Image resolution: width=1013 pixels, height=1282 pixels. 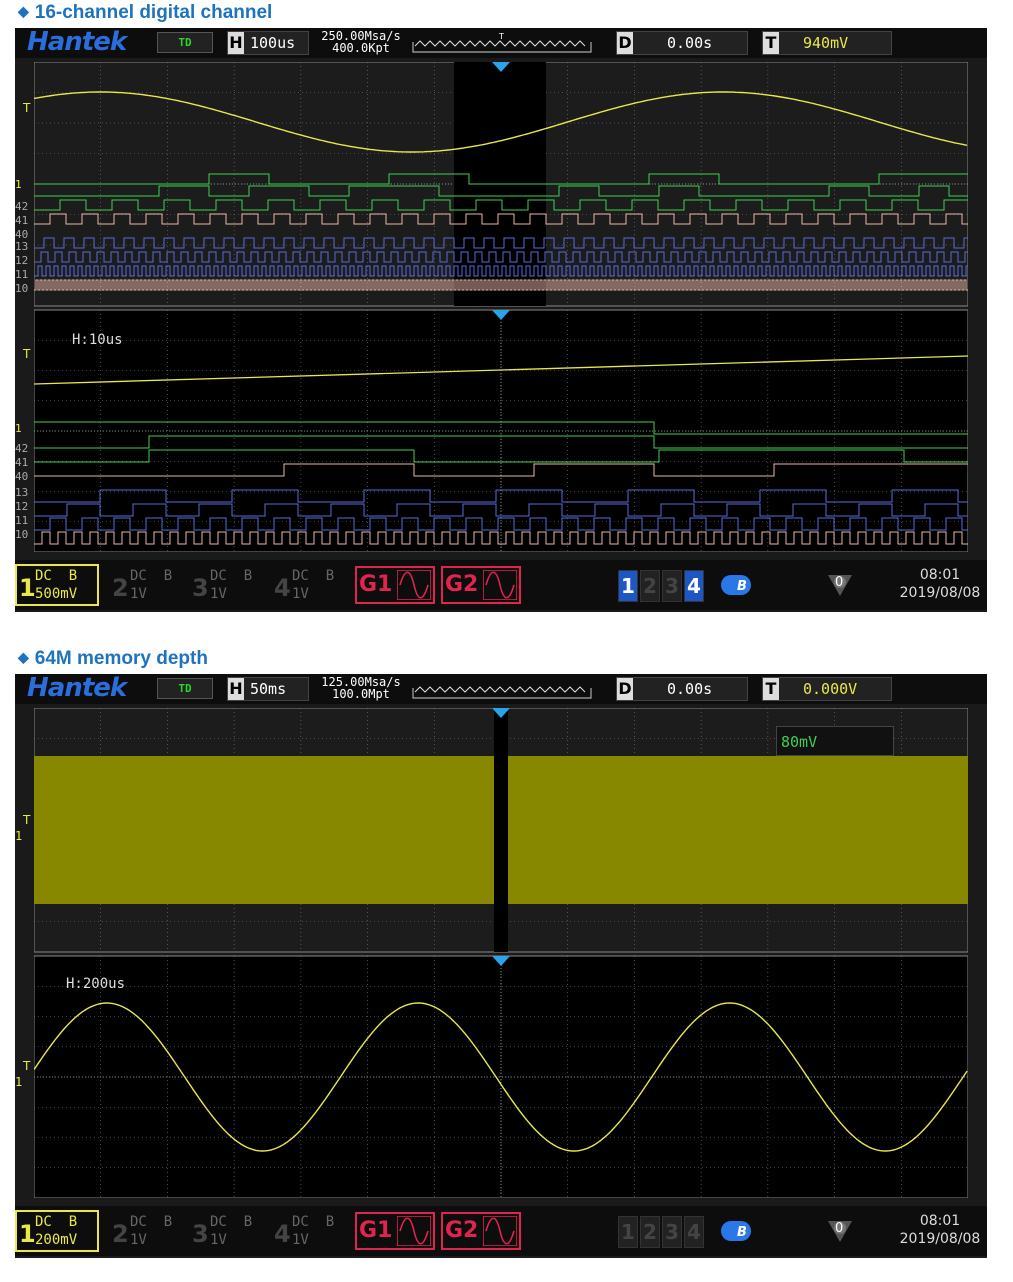 I want to click on section-heading-memory: ◆ 64M memory depth, so click(x=113, y=658).